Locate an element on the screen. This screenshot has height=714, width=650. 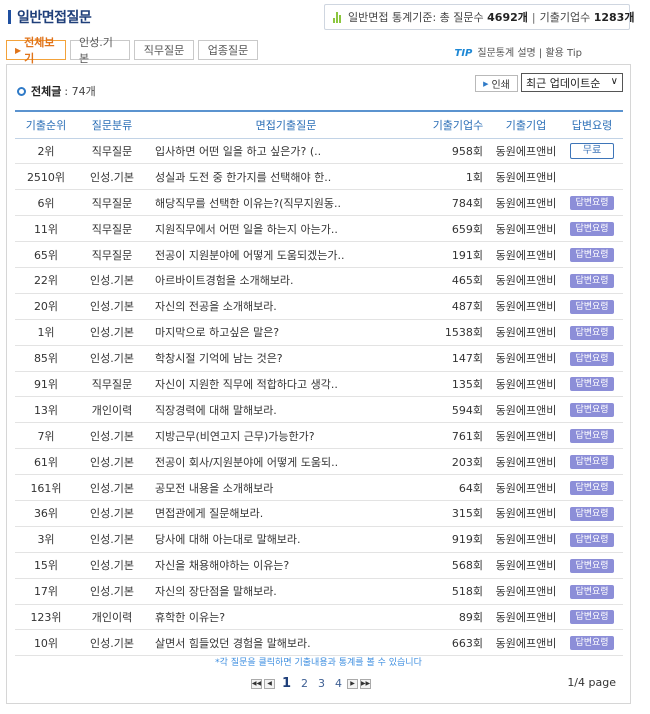
question-link: 자신의 장단점을 말해보라. is located at coordinates (286, 591).